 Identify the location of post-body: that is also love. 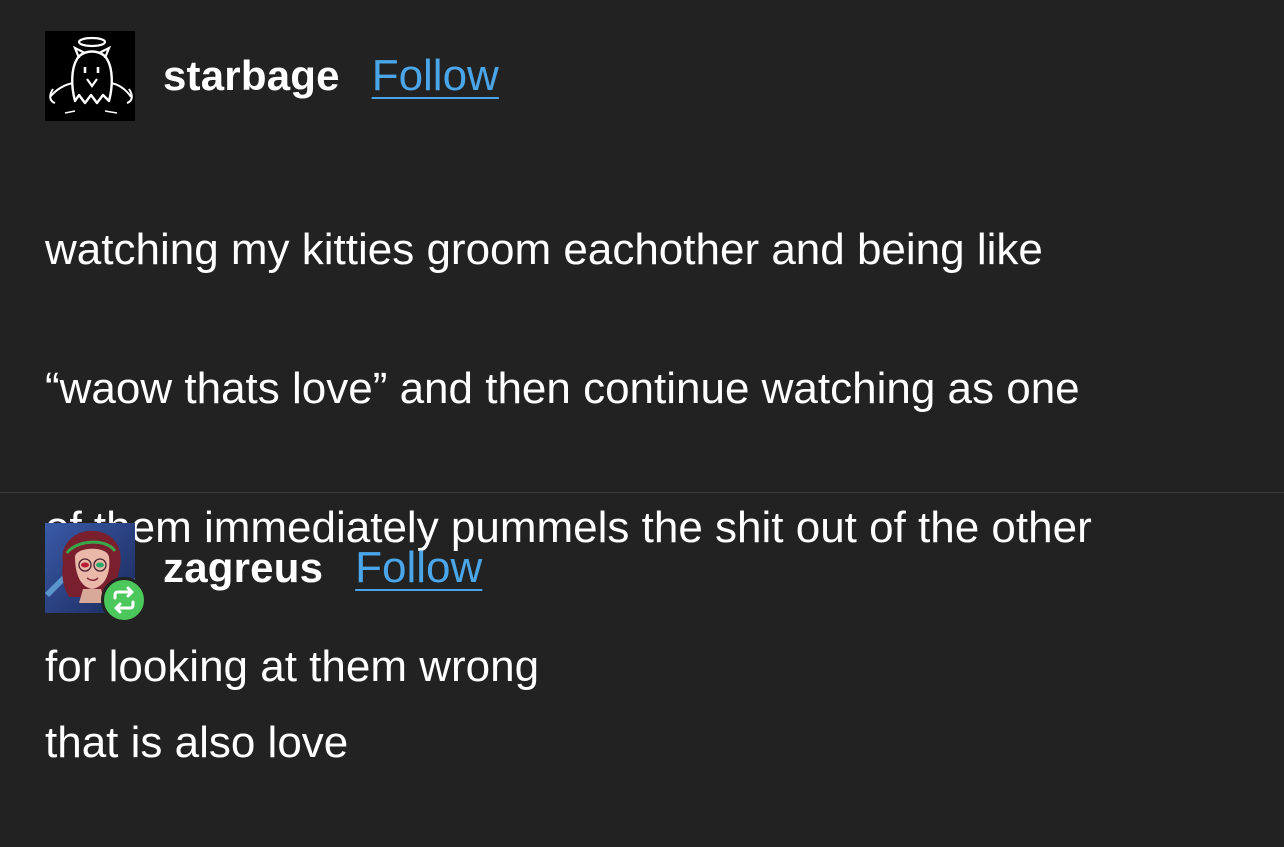
(196, 742).